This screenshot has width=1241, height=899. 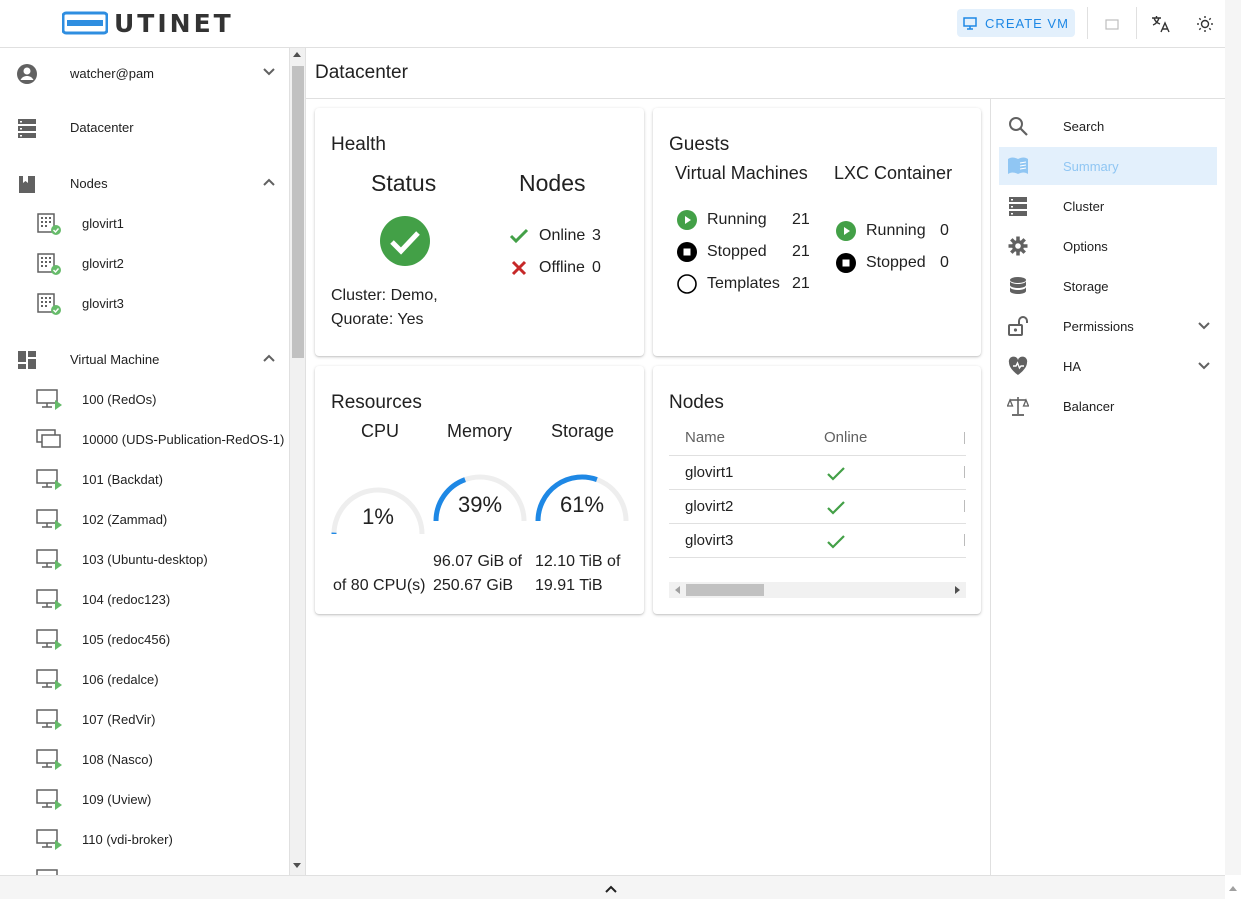 I want to click on sidebar-vm-item: 109 (Uview), so click(x=144, y=799).